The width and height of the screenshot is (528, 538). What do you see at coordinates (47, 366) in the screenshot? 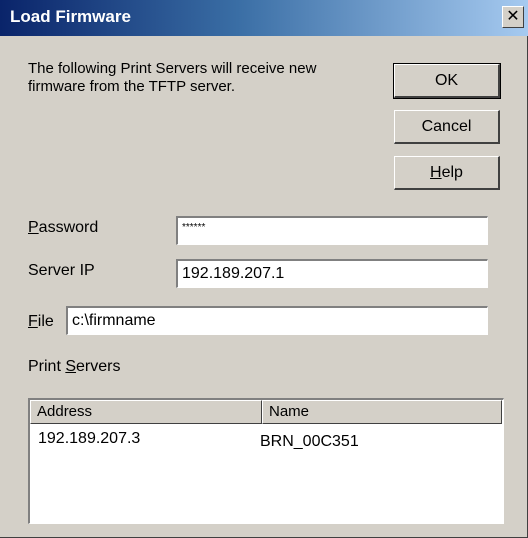
I see `print-servers-label-pre: Print` at bounding box center [47, 366].